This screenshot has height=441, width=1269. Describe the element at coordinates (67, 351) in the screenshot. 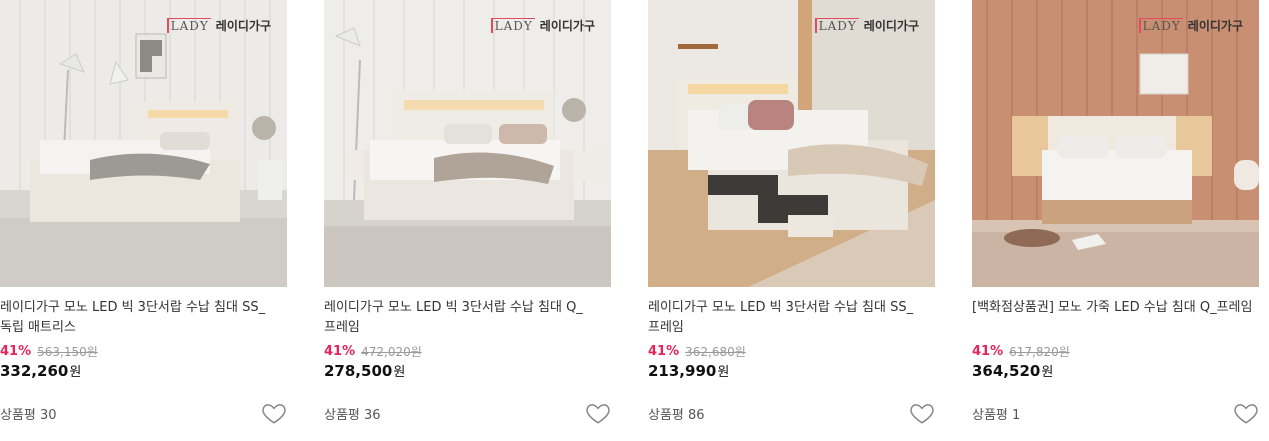

I see `original-price: 563,150원` at that location.